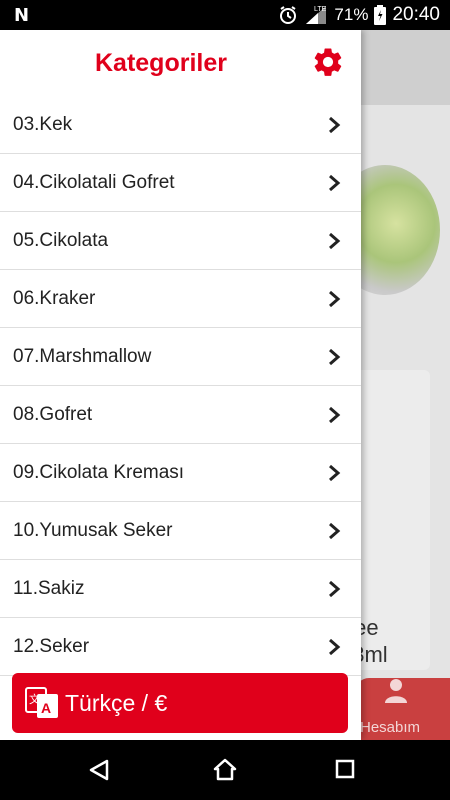 The image size is (450, 800). What do you see at coordinates (320, 9) in the screenshot?
I see `svg-text: LTE` at bounding box center [320, 9].